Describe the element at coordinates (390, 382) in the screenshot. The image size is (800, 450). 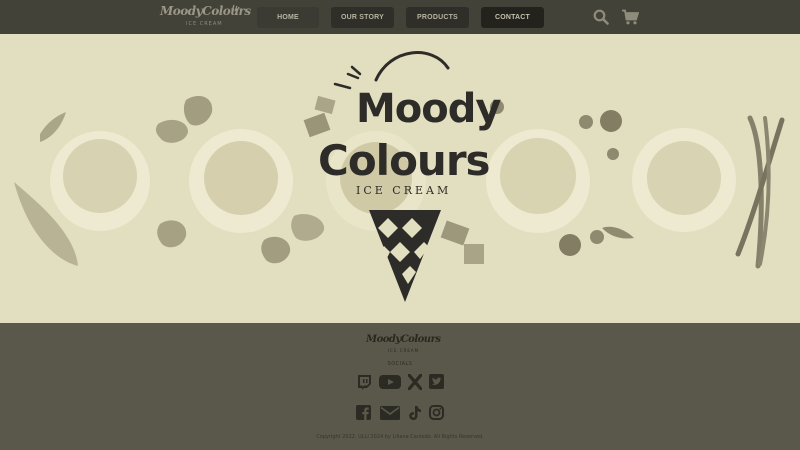
I see `youtube-icon` at that location.